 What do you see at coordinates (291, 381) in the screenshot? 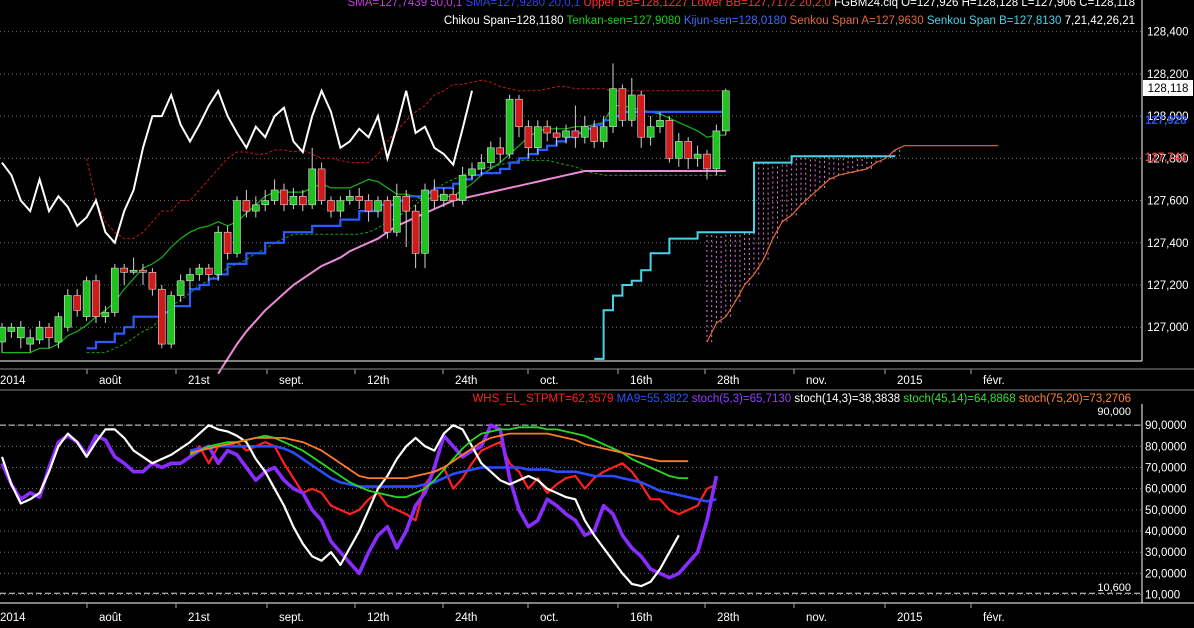
I see `time-axis-label: sept.` at bounding box center [291, 381].